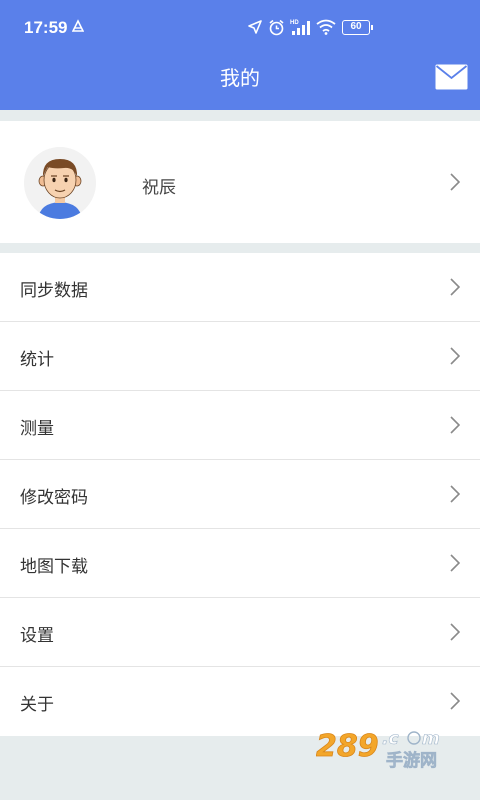 The width and height of the screenshot is (480, 800). I want to click on battery-icon: 60, so click(357, 27).